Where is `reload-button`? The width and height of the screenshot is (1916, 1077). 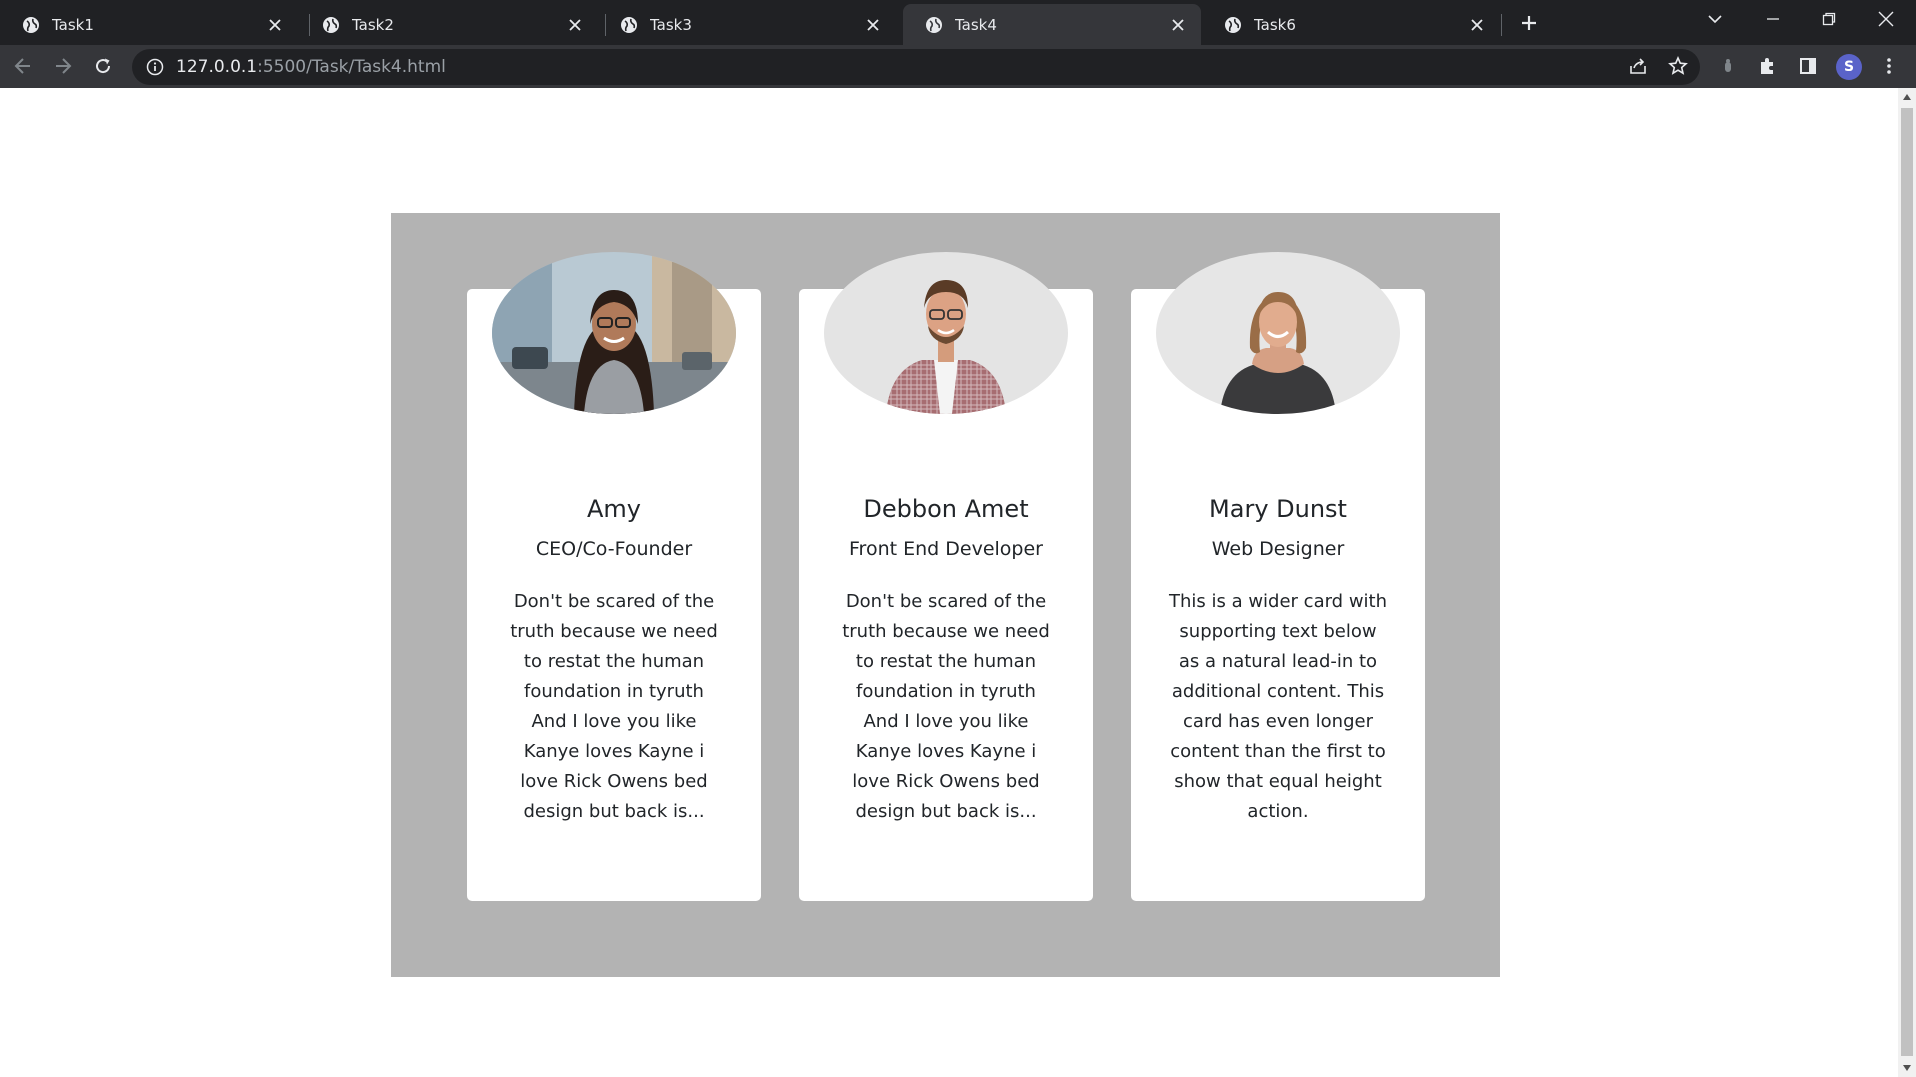 reload-button is located at coordinates (103, 66).